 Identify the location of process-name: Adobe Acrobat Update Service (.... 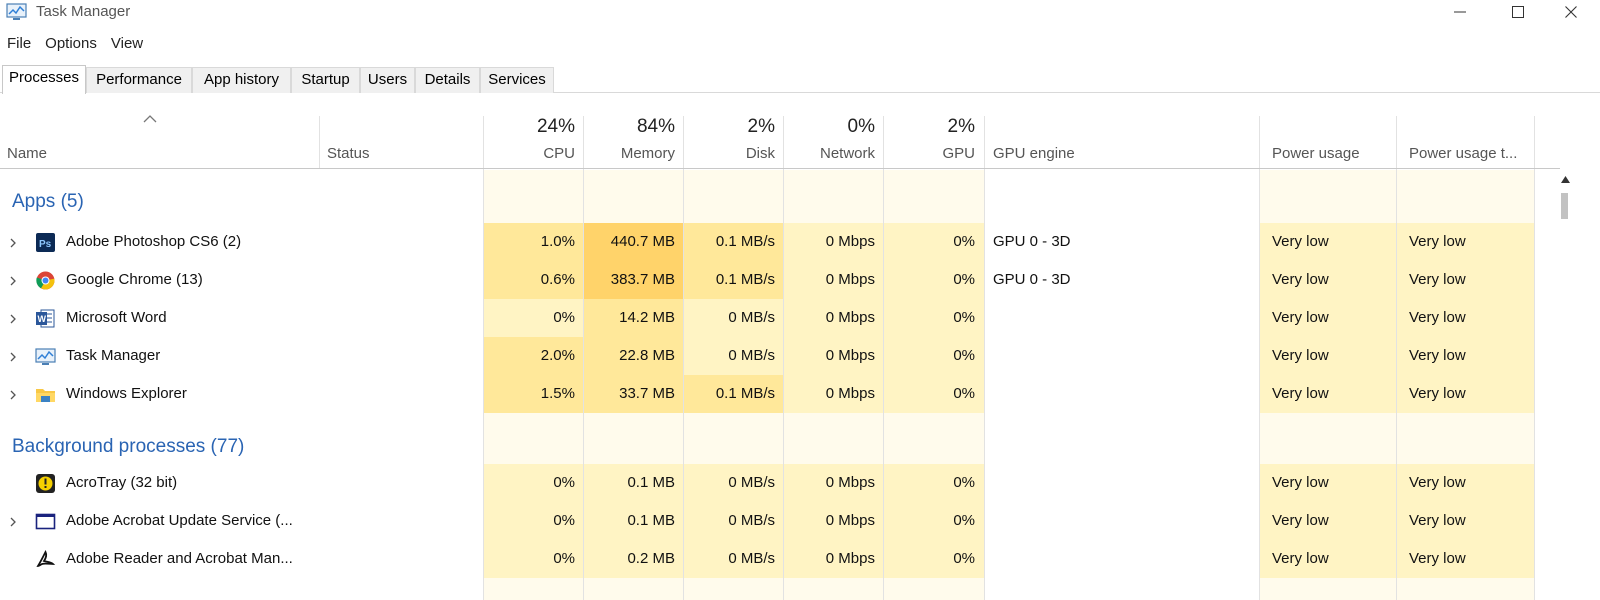
(191, 521).